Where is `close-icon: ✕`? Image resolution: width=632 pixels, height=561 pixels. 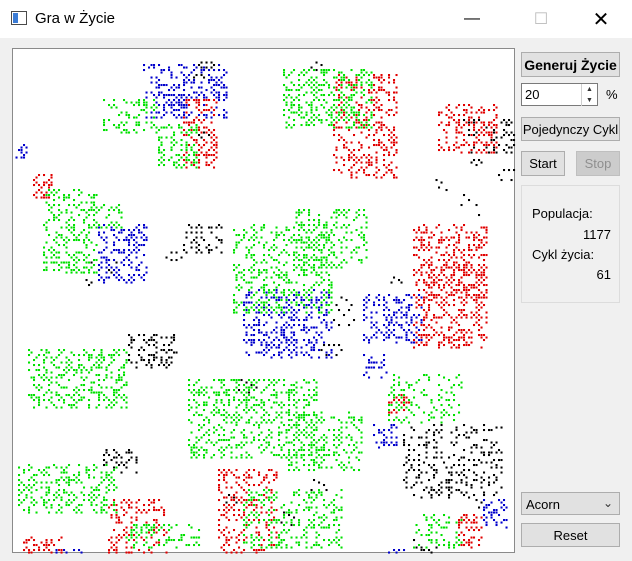
close-icon: ✕ is located at coordinates (601, 19).